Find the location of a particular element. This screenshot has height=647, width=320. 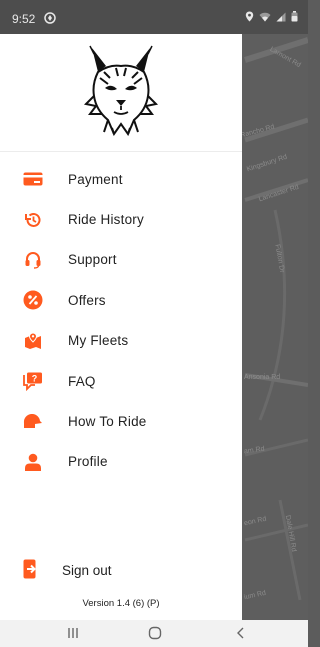

location-icon is located at coordinates (249, 18).